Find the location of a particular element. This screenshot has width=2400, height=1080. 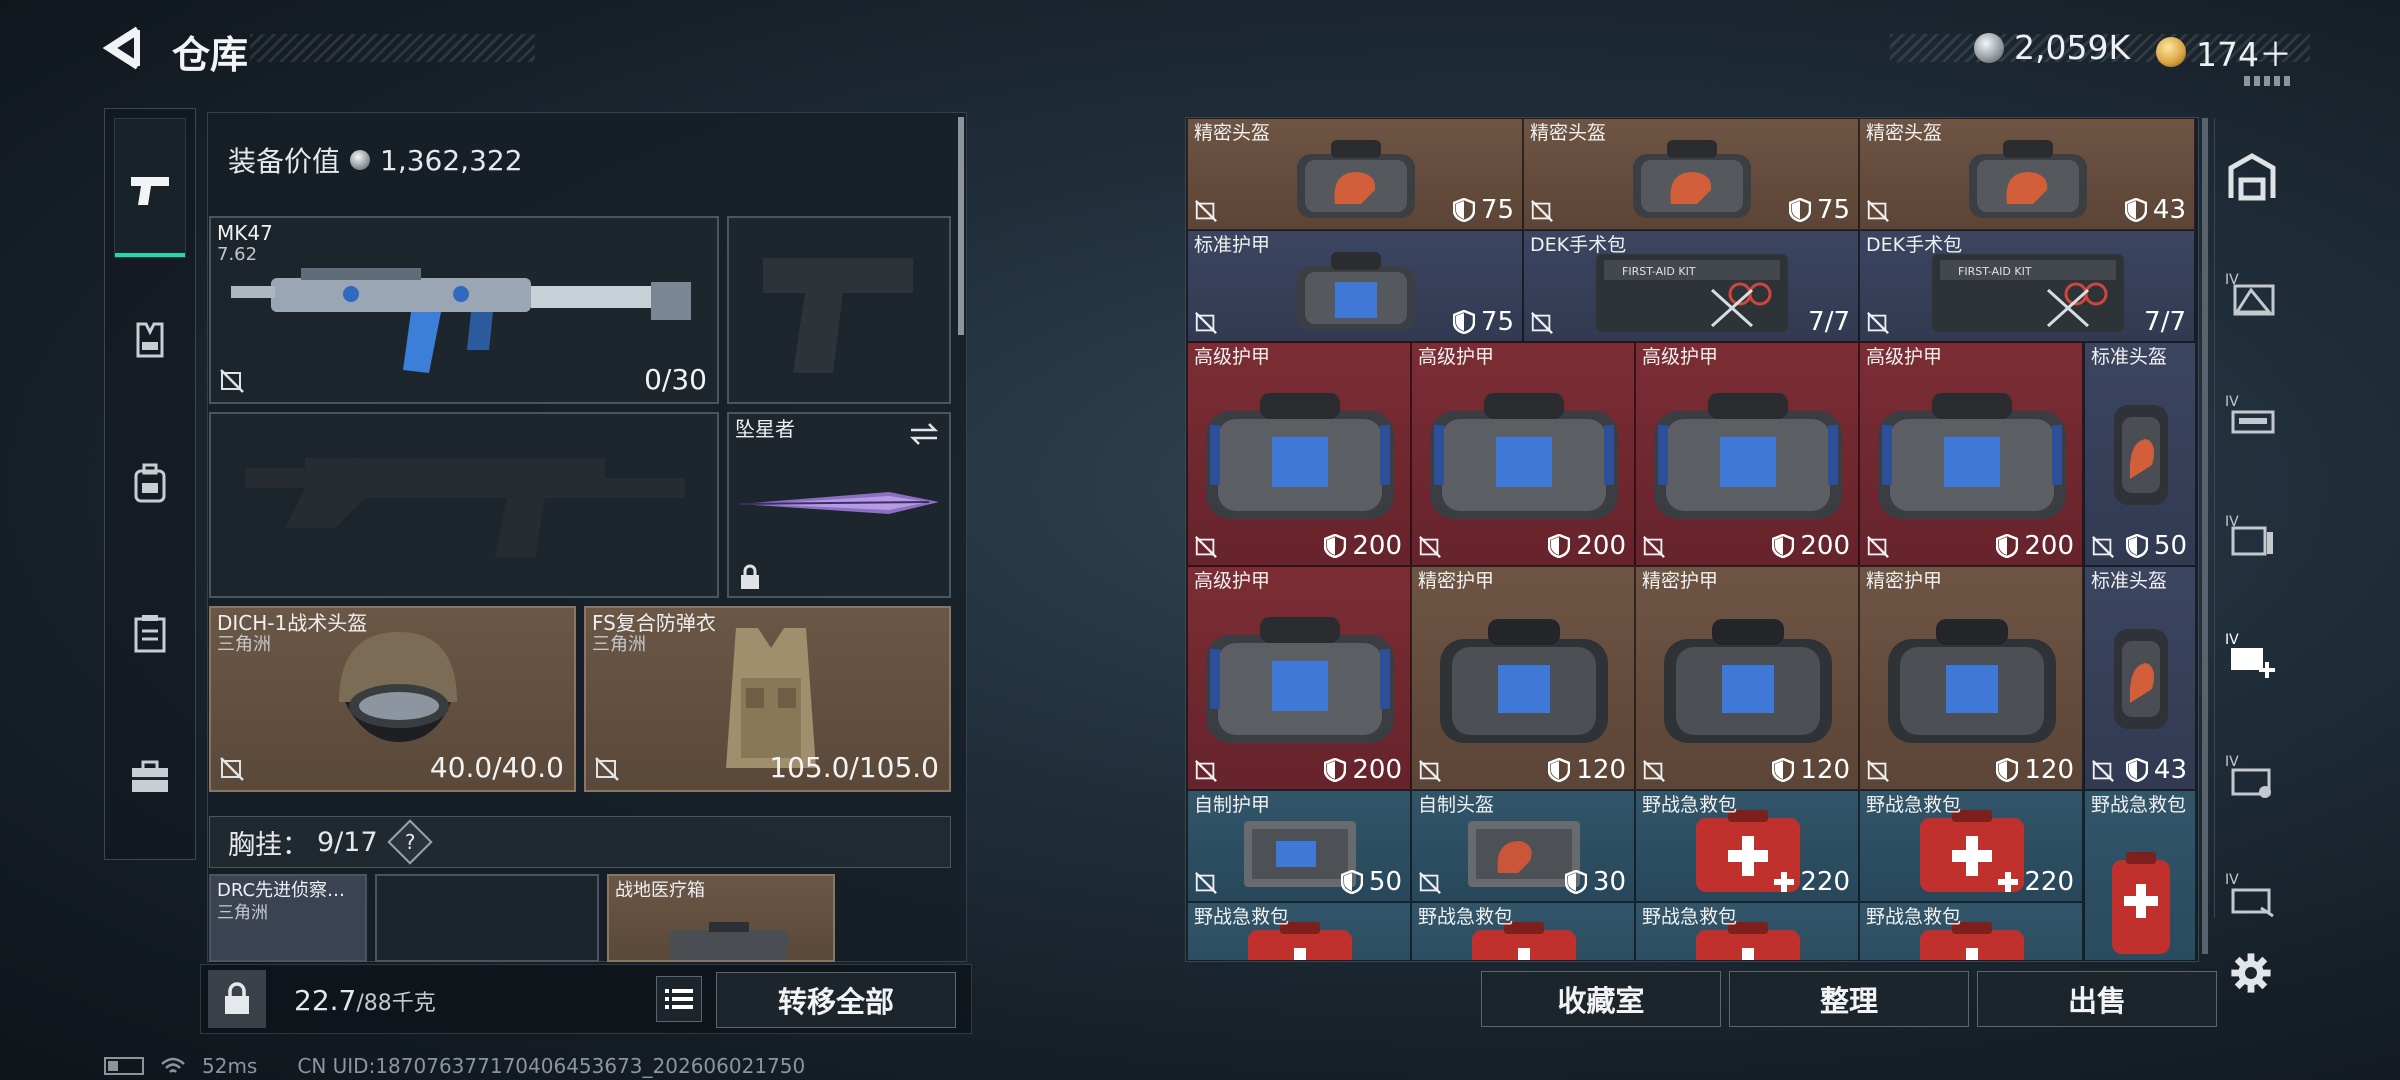

battery-icon is located at coordinates (124, 1066).